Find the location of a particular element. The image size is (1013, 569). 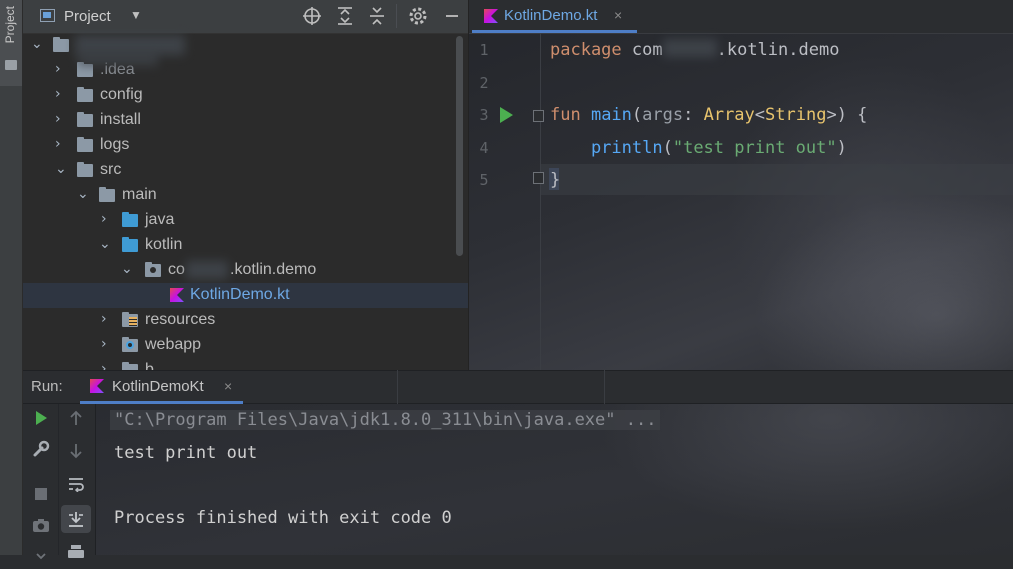

angle-close: > is located at coordinates (831, 115).